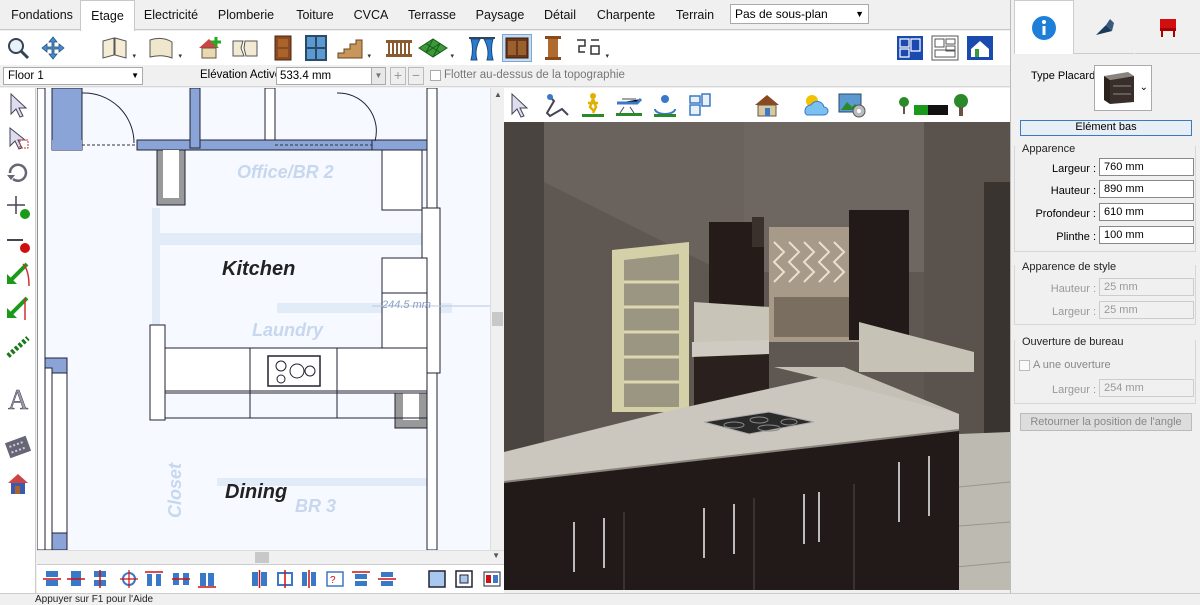 This screenshot has width=1200, height=605. I want to click on element-bas-button: Elément bas, so click(1106, 128).